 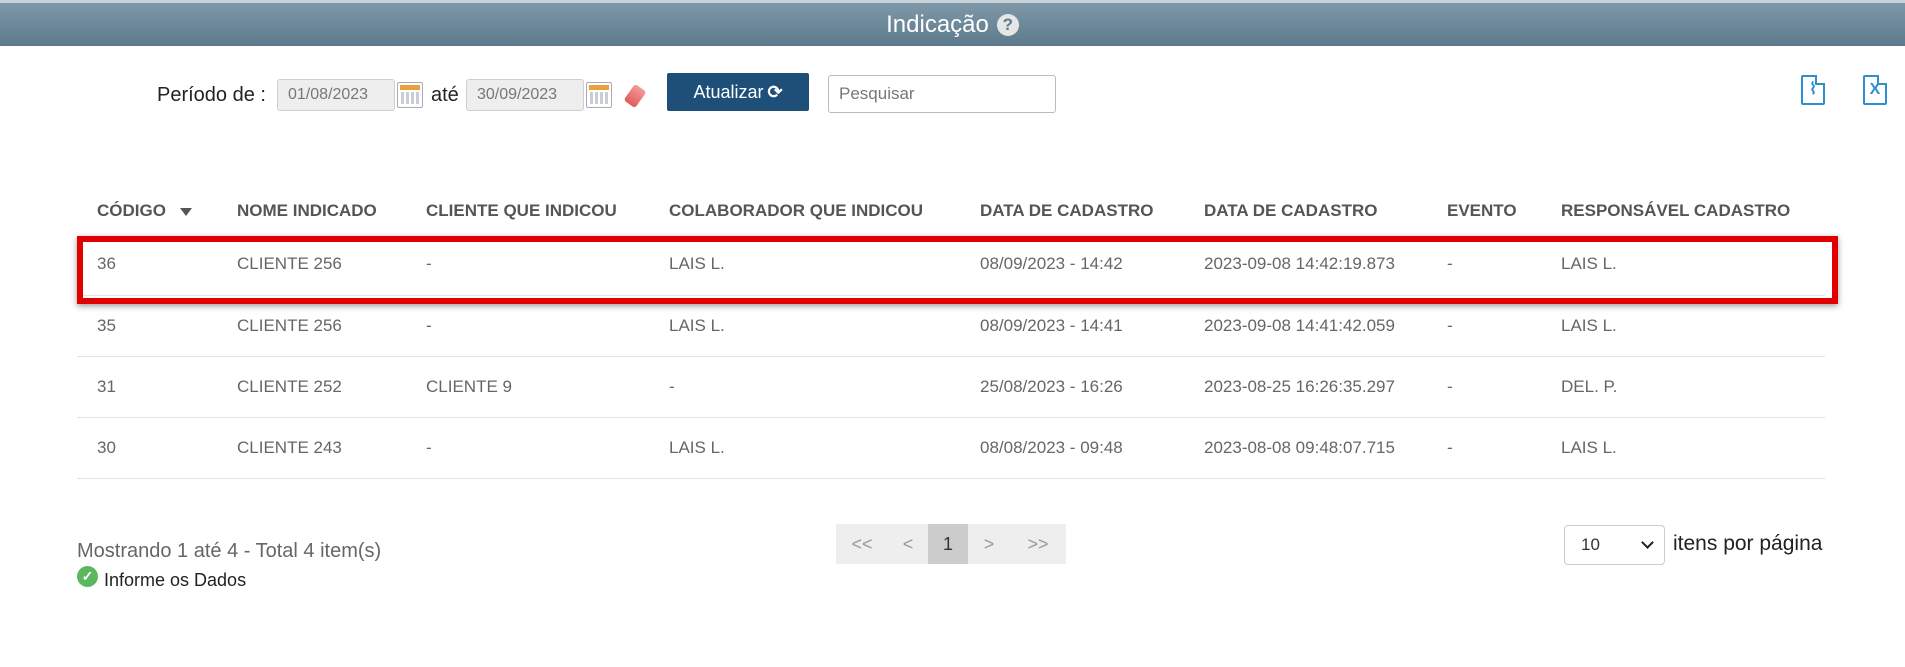 I want to click on column-header: NOME INDICADO, so click(x=311, y=211).